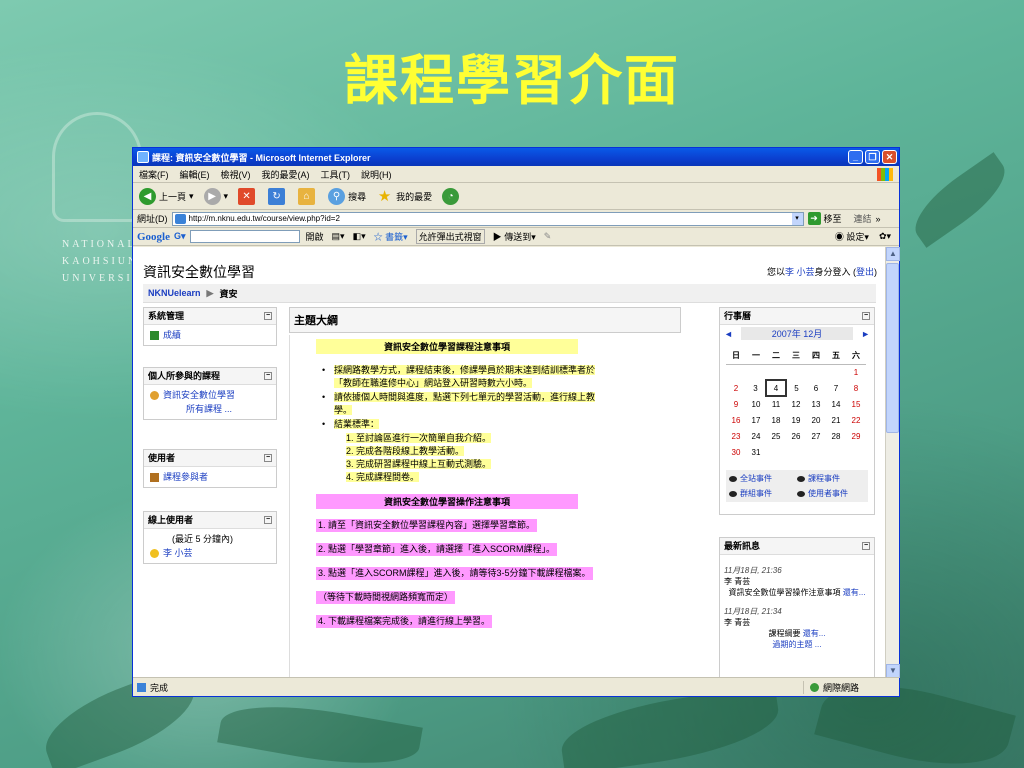  I want to click on prev-month-button: ◄, so click(728, 334).